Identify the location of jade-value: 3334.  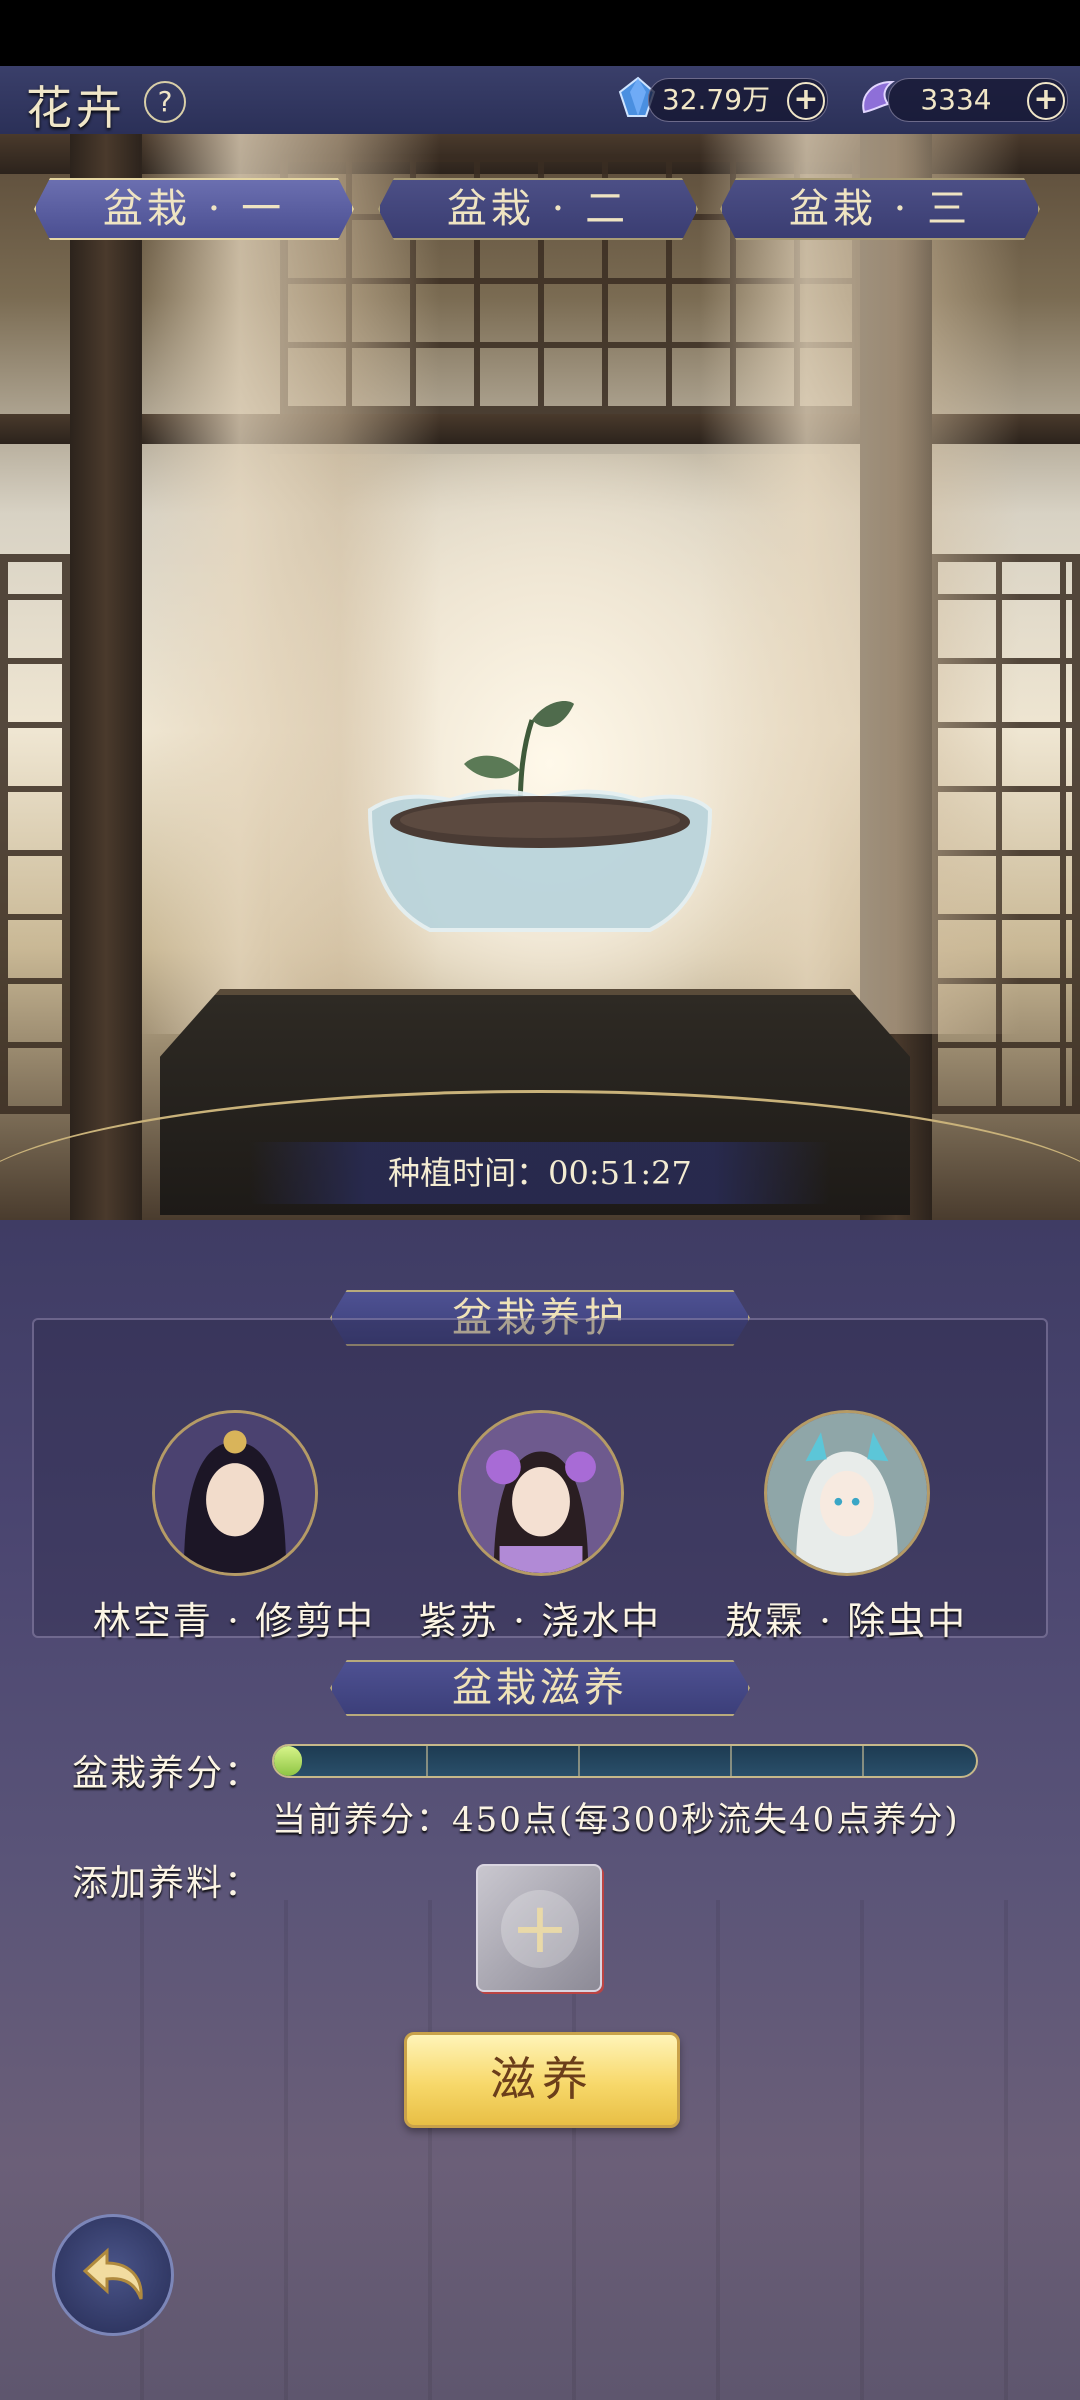
(956, 99).